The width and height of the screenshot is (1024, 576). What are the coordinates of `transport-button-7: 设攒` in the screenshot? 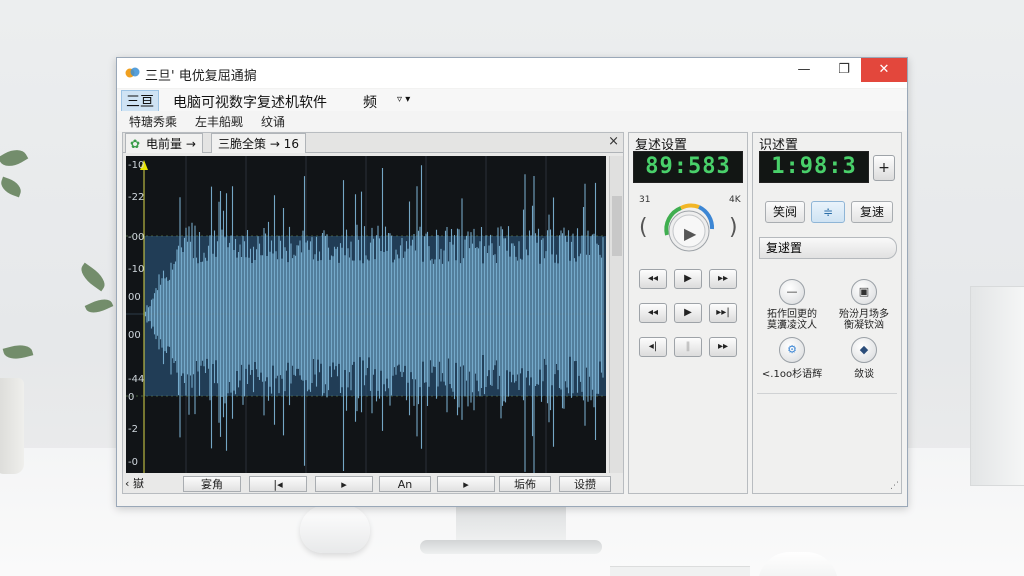 It's located at (585, 484).